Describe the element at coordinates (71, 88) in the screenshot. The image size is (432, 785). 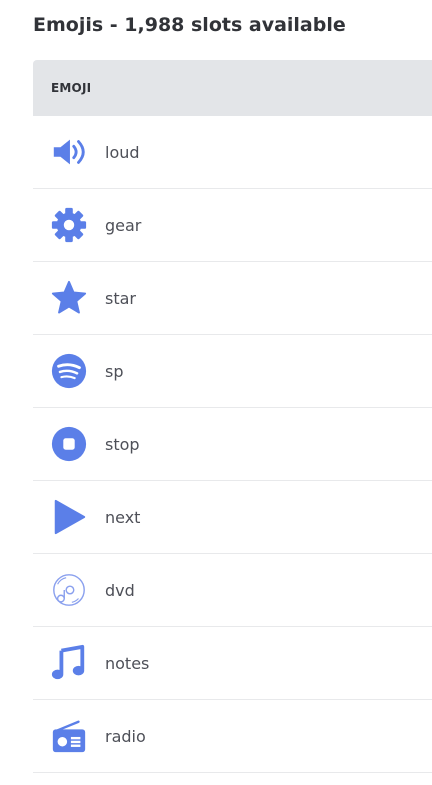
I see `column-header-emoji: EMOJI` at that location.